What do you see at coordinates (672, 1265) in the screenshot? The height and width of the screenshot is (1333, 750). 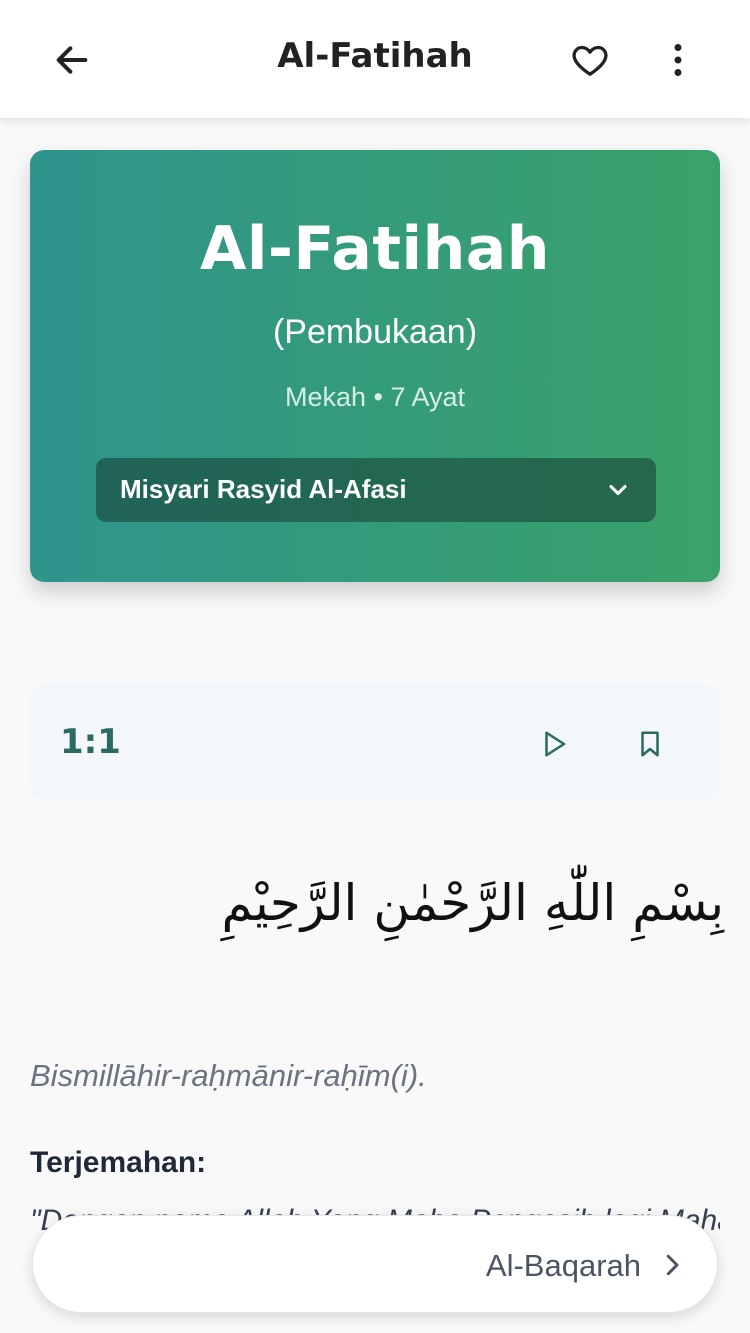 I see `chevron-right-icon` at bounding box center [672, 1265].